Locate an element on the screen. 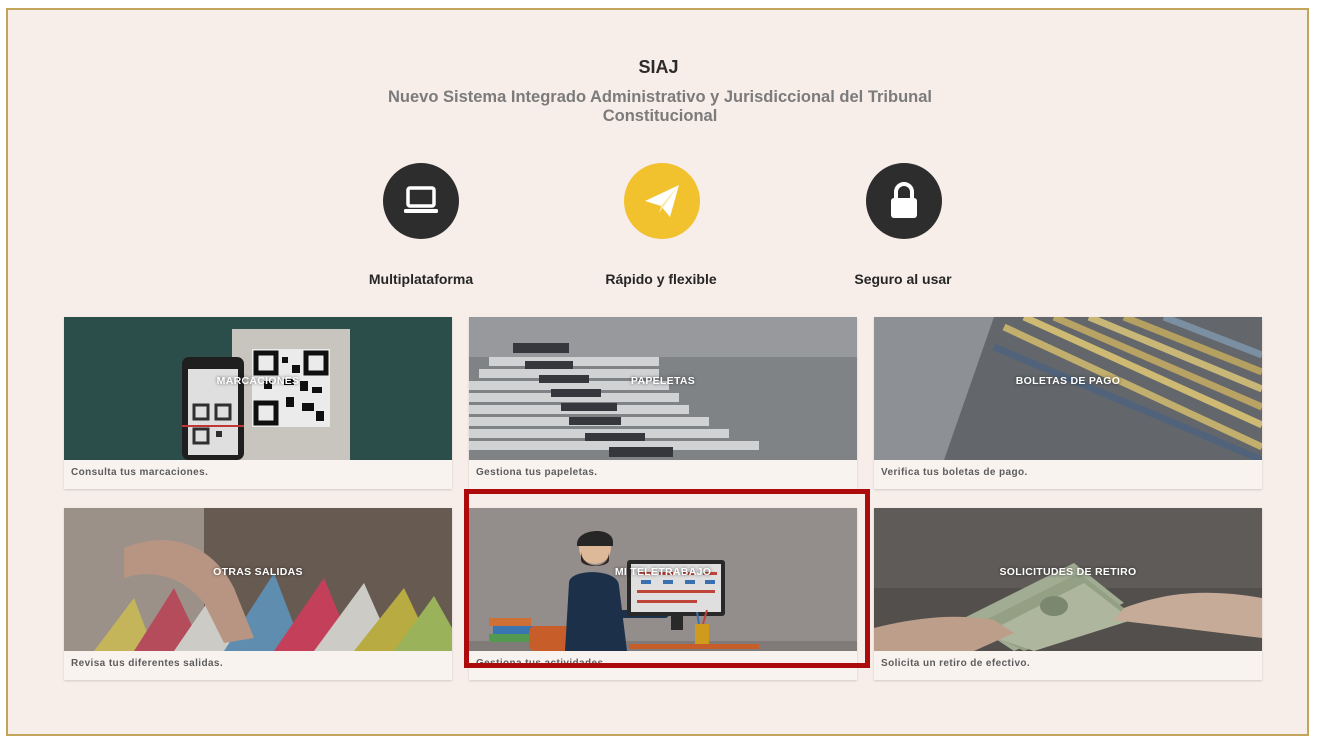  retiro-image: SOLICITUDES DE RETIRO is located at coordinates (1068, 579).